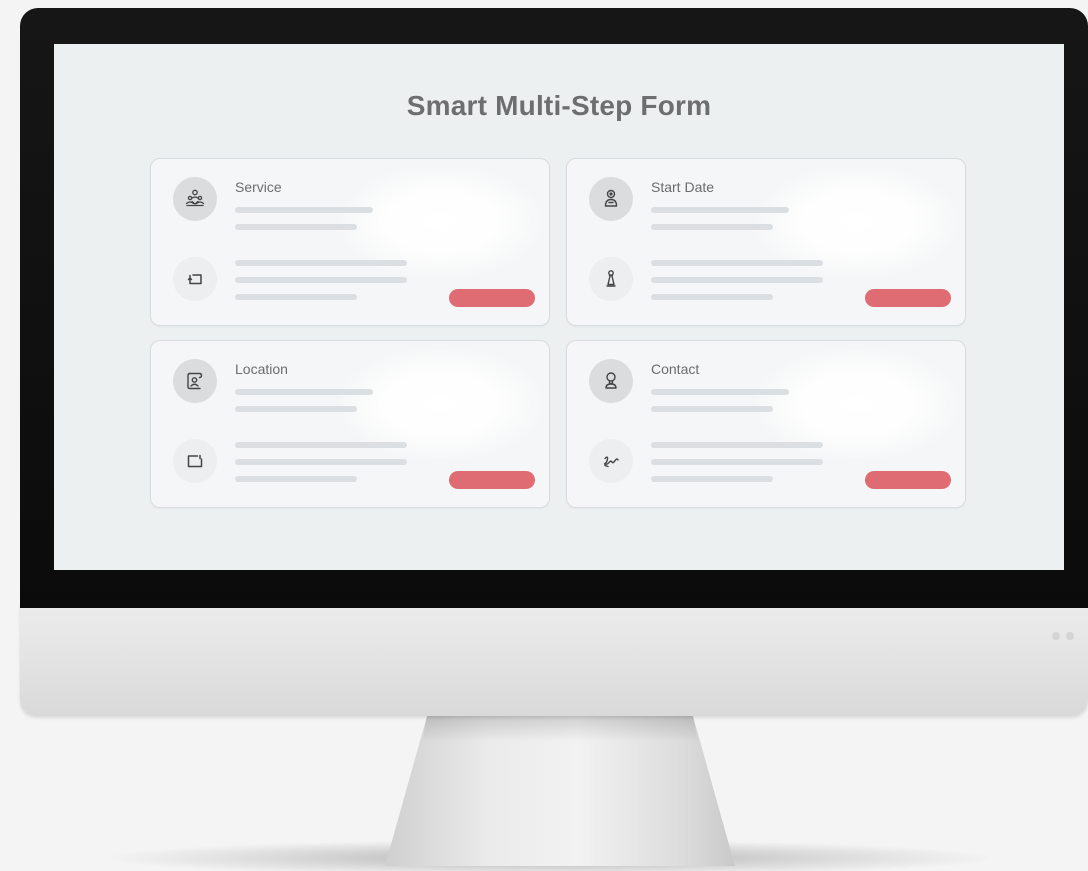 This screenshot has width=1088, height=871. Describe the element at coordinates (261, 369) in the screenshot. I see `card-label: Location` at that location.